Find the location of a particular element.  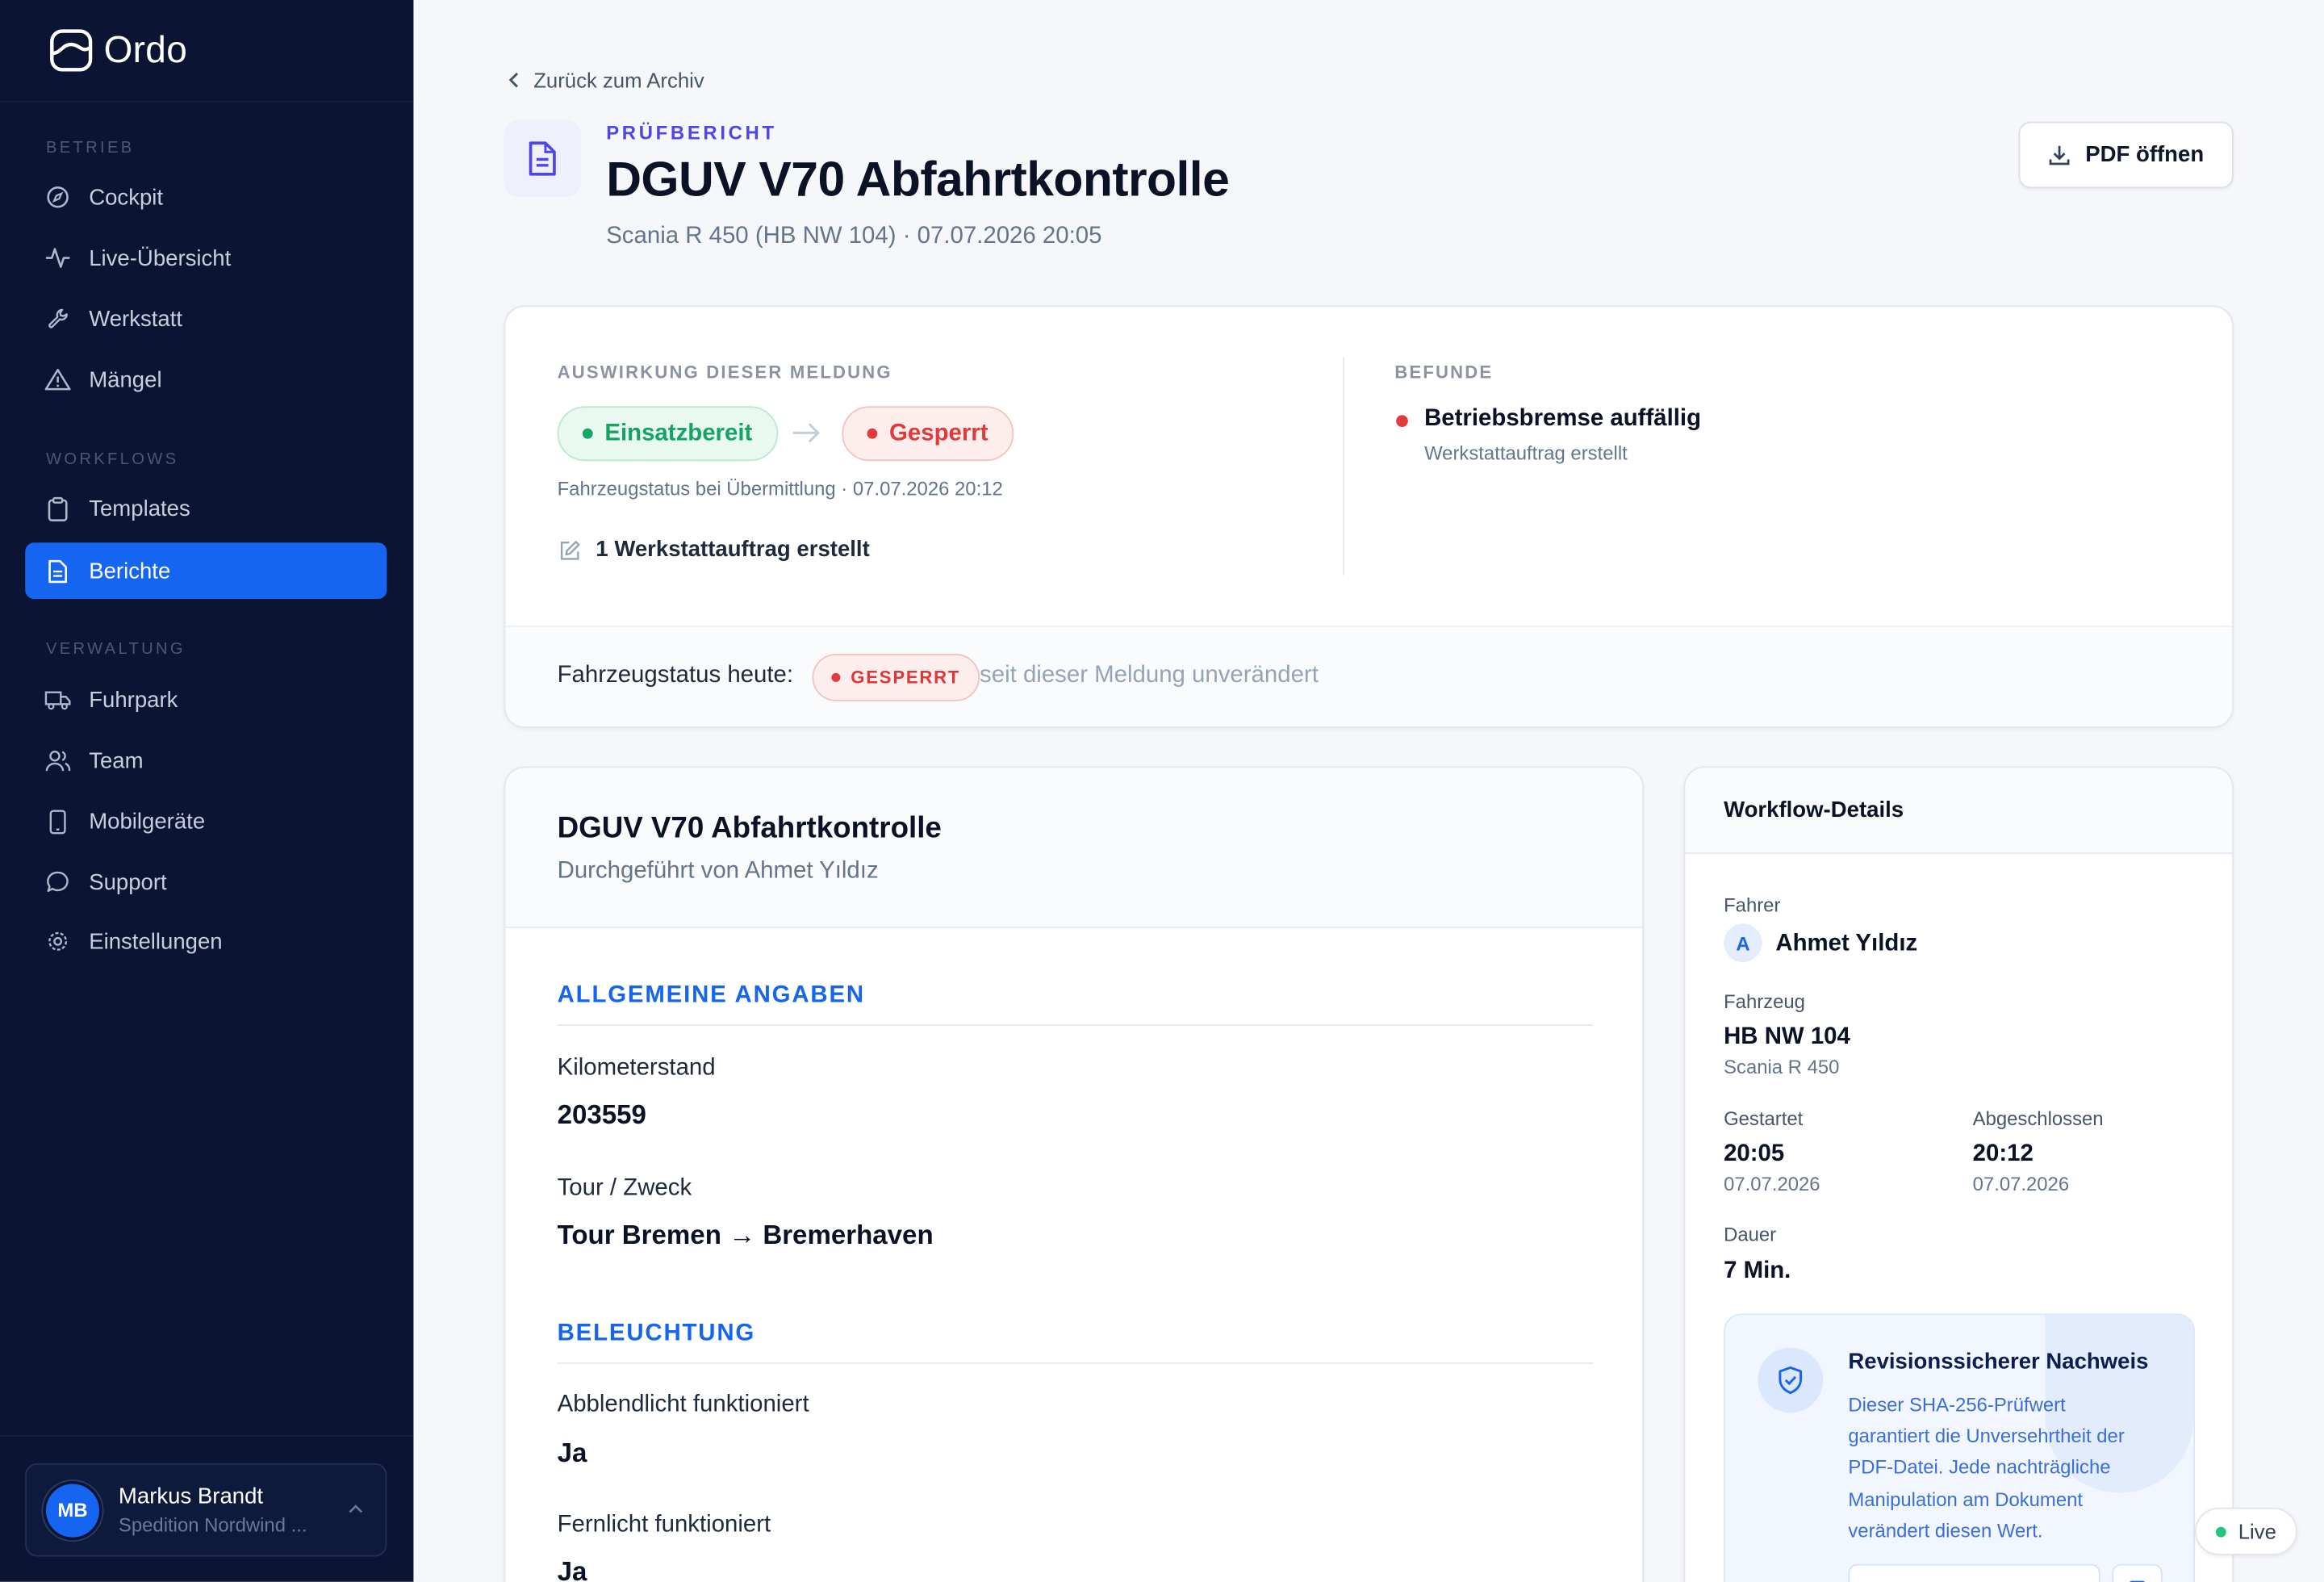

started-time: 20:05 is located at coordinates (1755, 1154).